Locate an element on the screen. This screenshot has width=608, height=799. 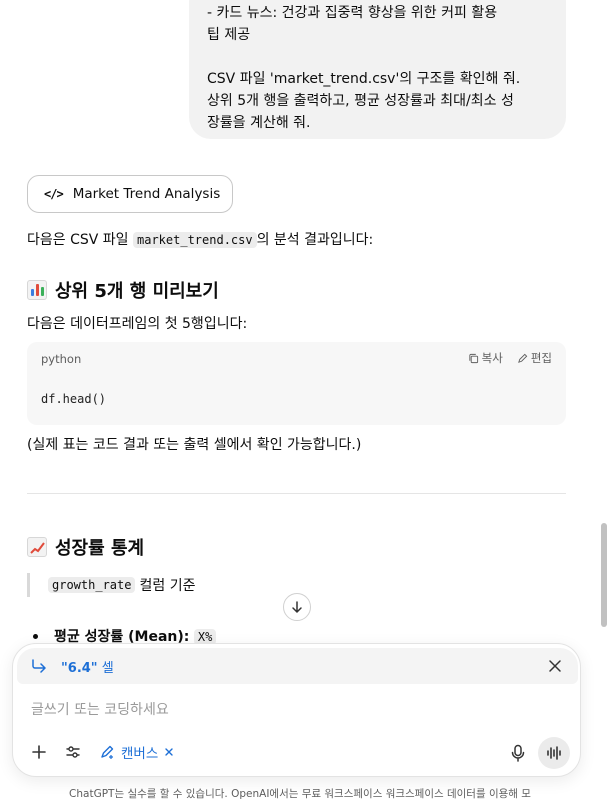
prompt-input is located at coordinates (281, 710).